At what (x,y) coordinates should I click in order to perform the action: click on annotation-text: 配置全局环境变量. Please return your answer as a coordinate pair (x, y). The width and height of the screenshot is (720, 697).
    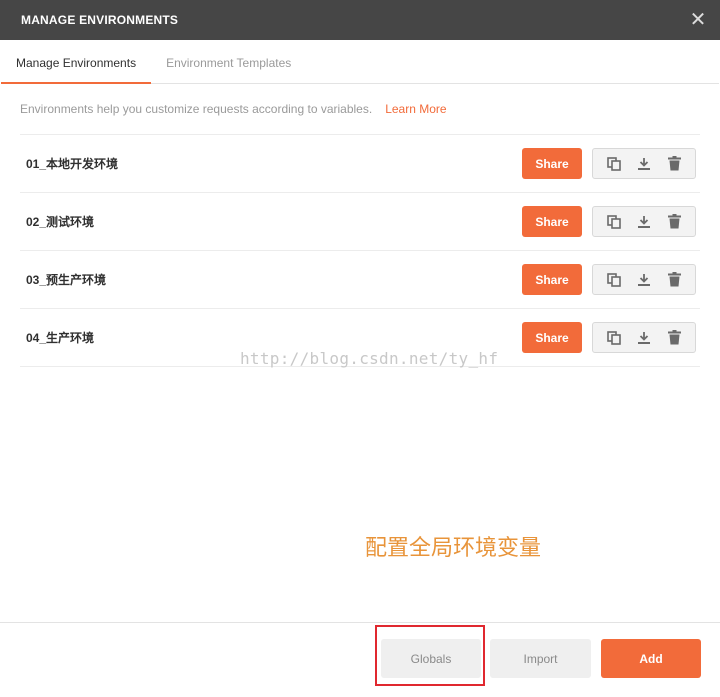
    Looking at the image, I should click on (453, 548).